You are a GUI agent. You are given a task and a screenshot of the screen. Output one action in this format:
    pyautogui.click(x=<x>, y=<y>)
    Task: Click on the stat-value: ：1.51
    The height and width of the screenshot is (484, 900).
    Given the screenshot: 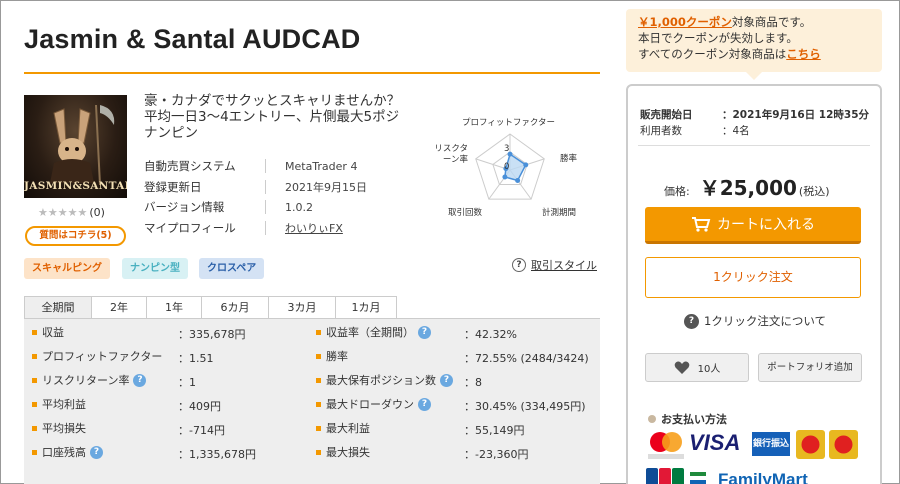 What is the action you would take?
    pyautogui.click(x=196, y=358)
    